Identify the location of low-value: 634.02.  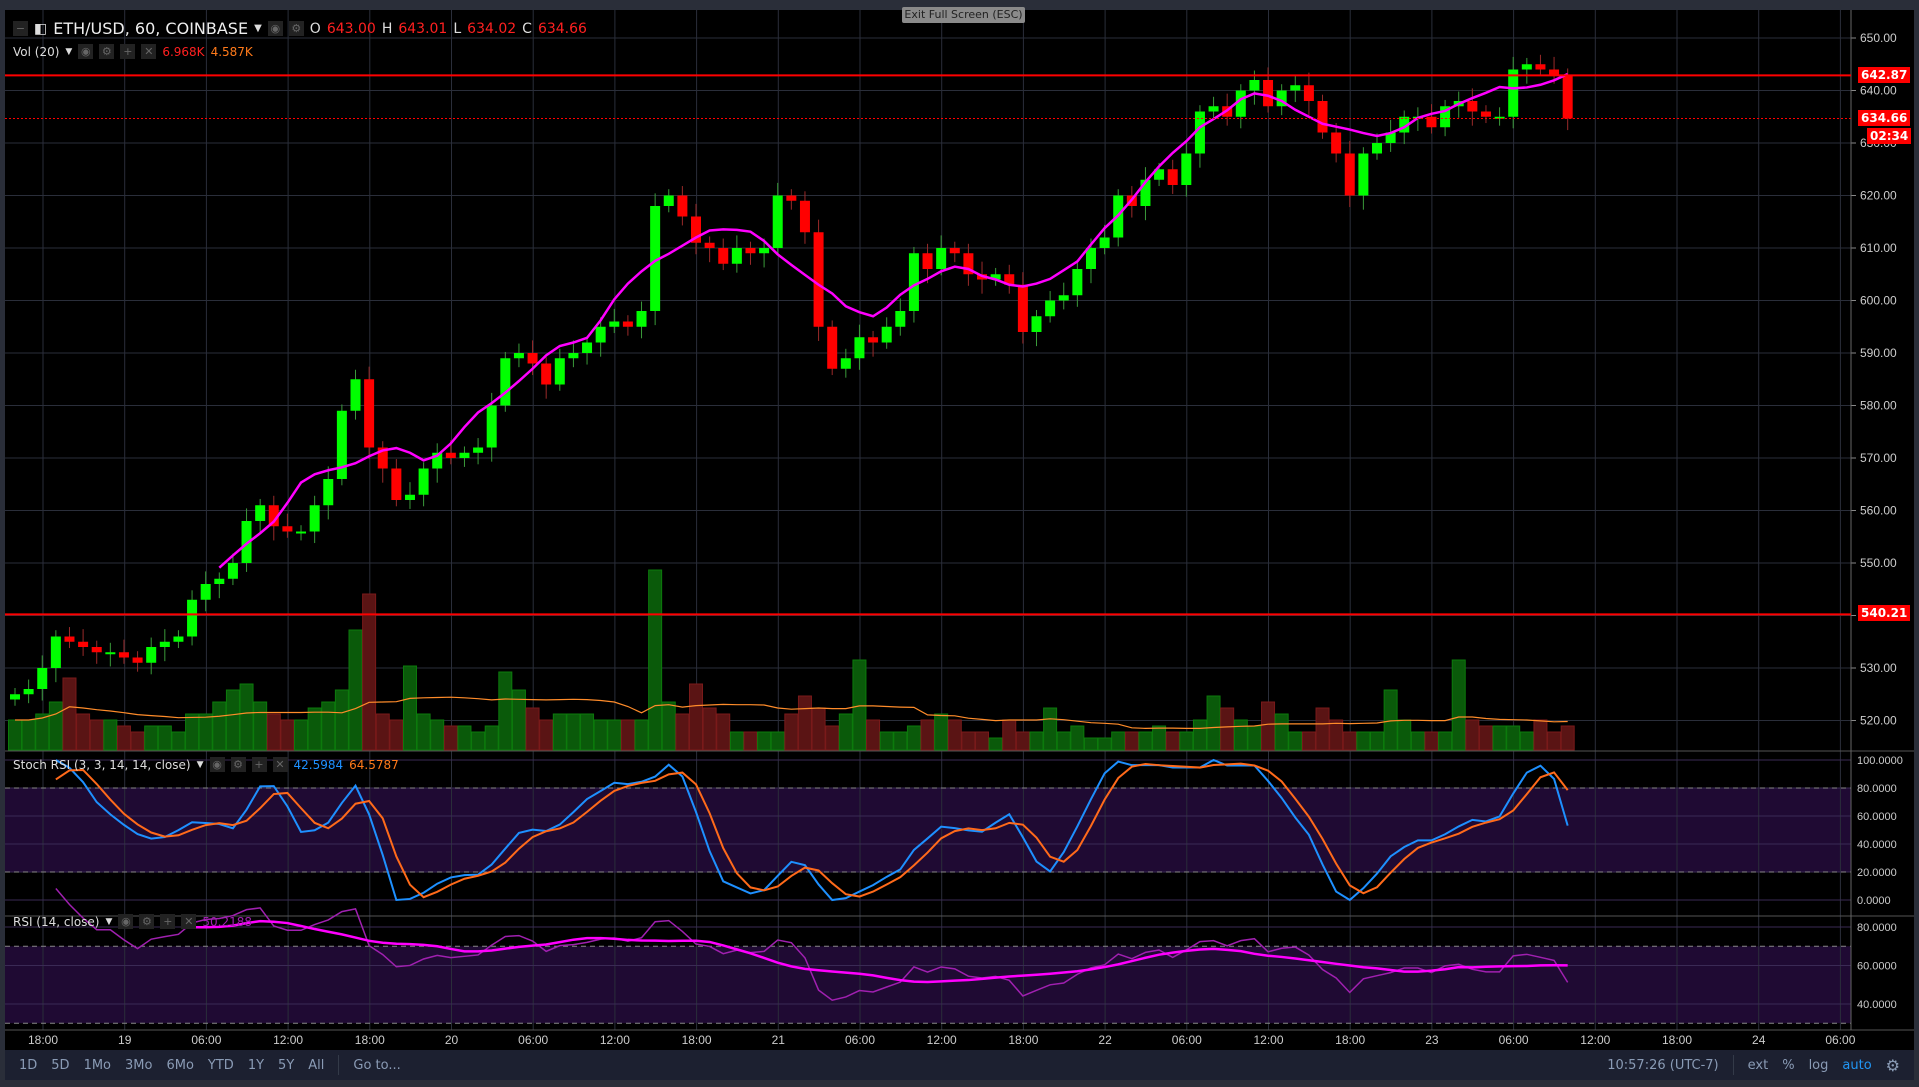
(492, 28).